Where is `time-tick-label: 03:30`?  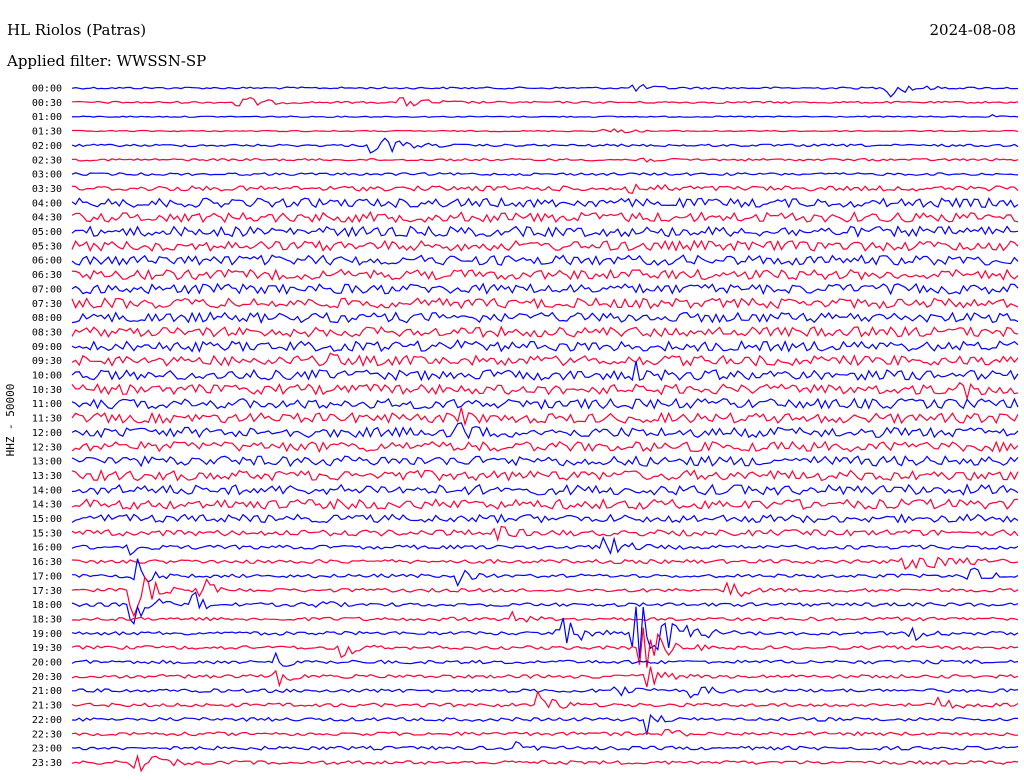 time-tick-label: 03:30 is located at coordinates (47, 189).